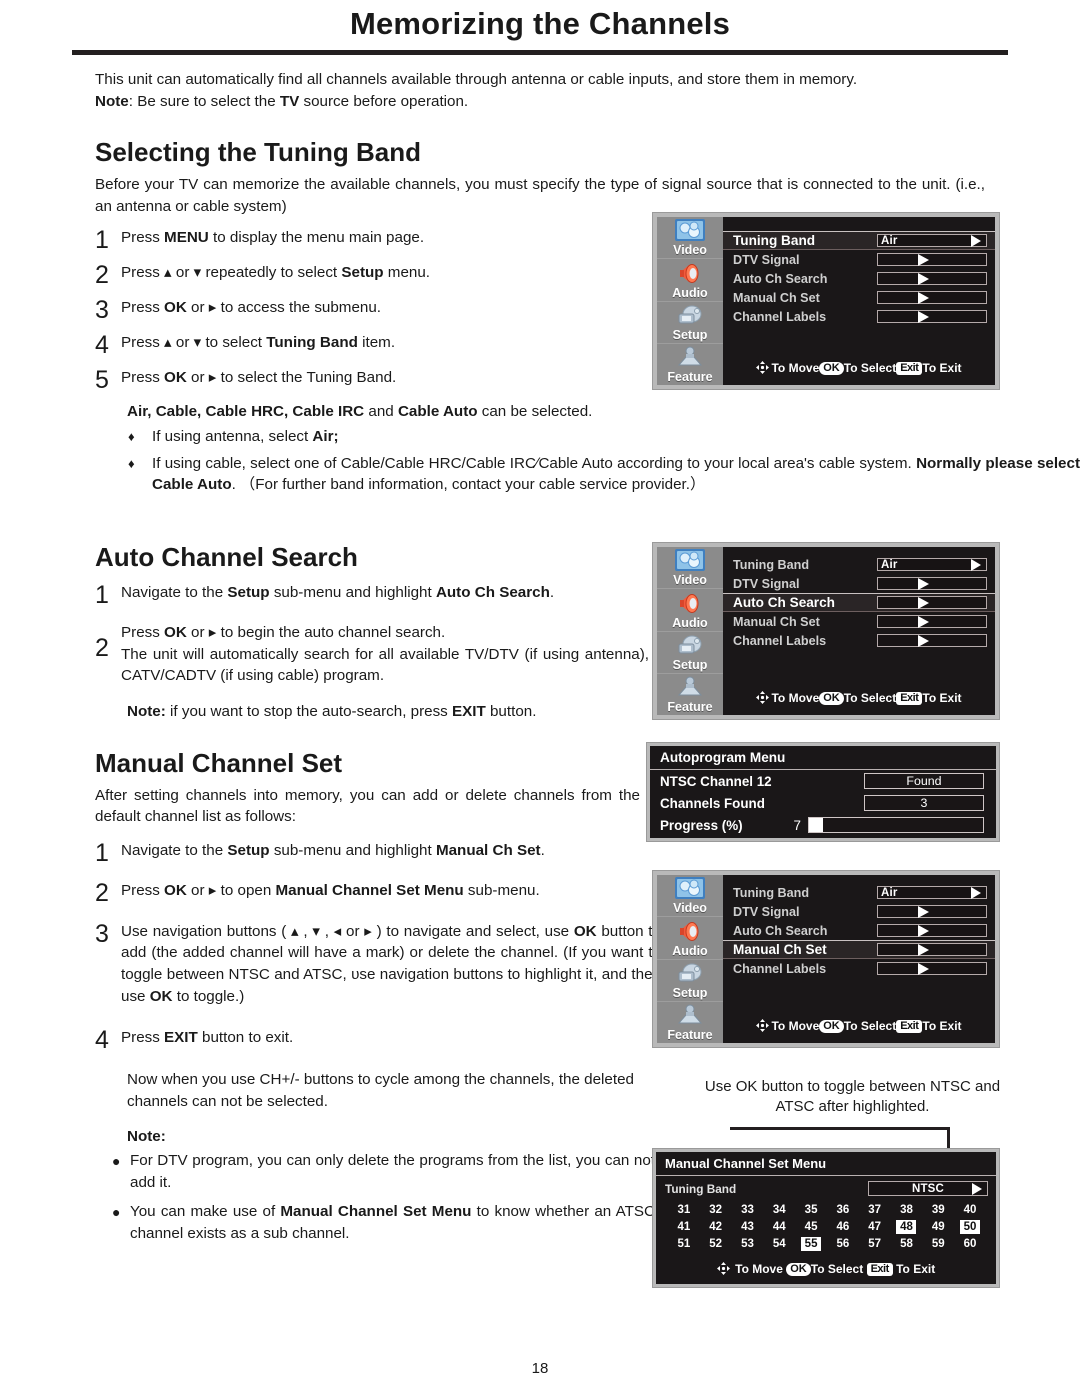  I want to click on channel-cell: 32, so click(716, 1210).